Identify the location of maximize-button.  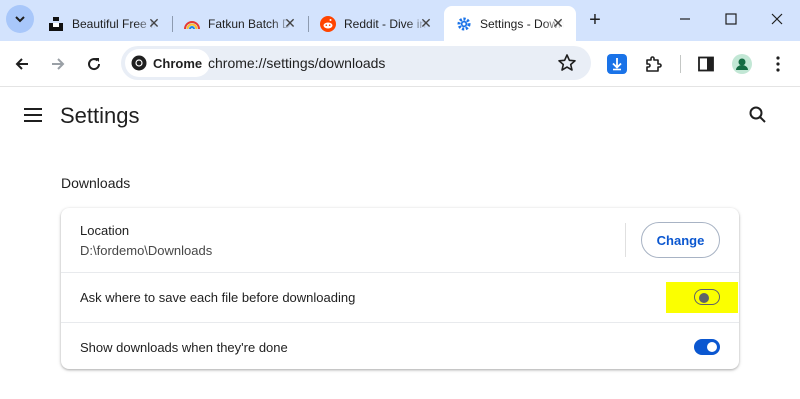
(731, 19).